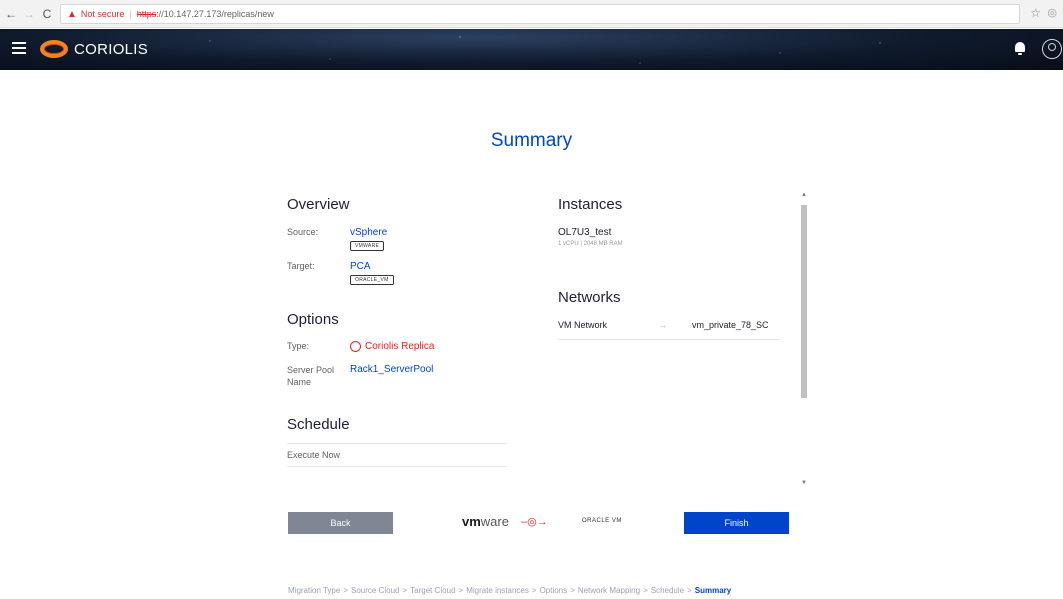  I want to click on server-pool-row: Server Pool Name Rack1_ServerPool, so click(398, 376).